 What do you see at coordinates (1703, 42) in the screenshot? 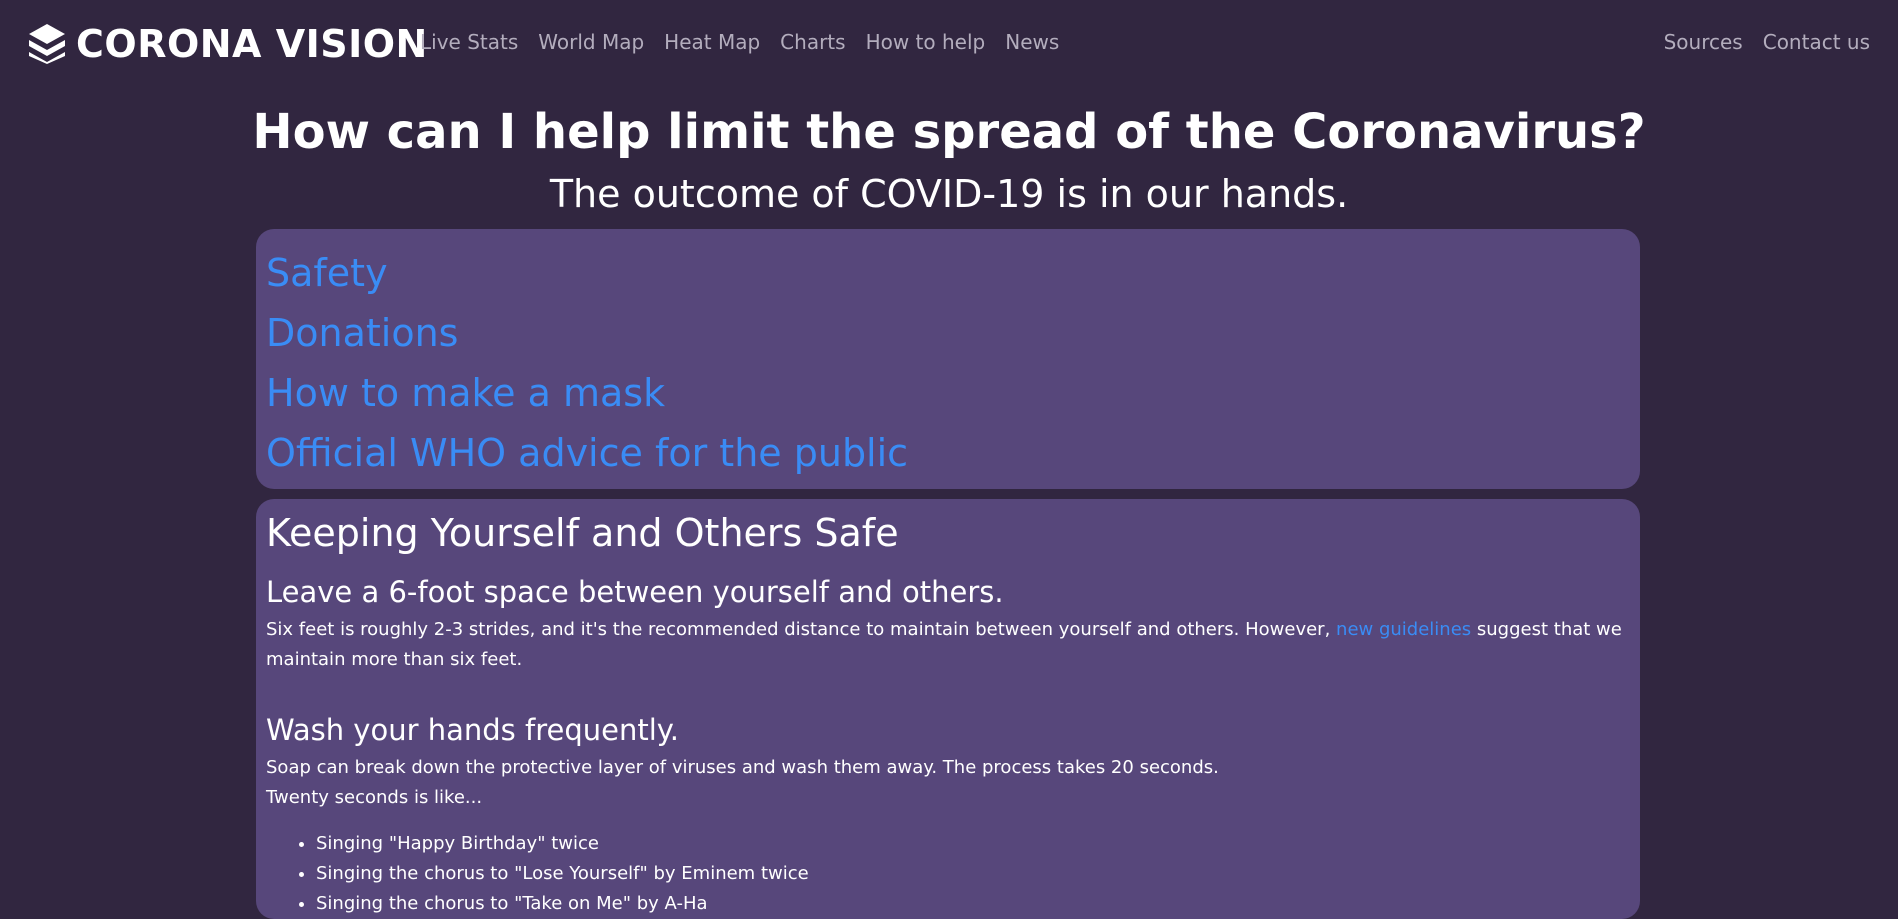
I see `nav-sources: Sources` at bounding box center [1703, 42].